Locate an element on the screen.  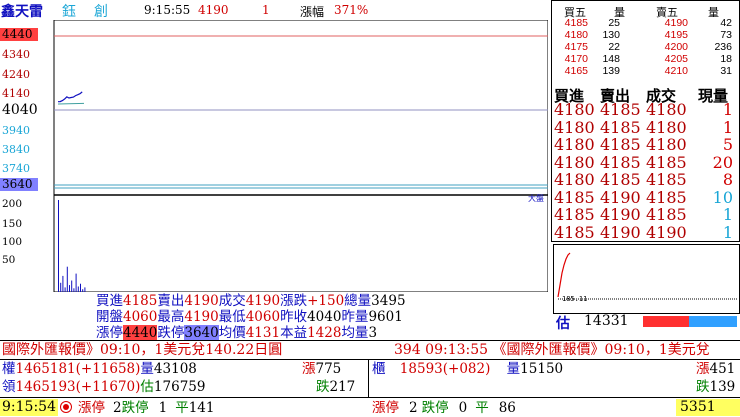
summary-value: 3495 is located at coordinates (388, 301).